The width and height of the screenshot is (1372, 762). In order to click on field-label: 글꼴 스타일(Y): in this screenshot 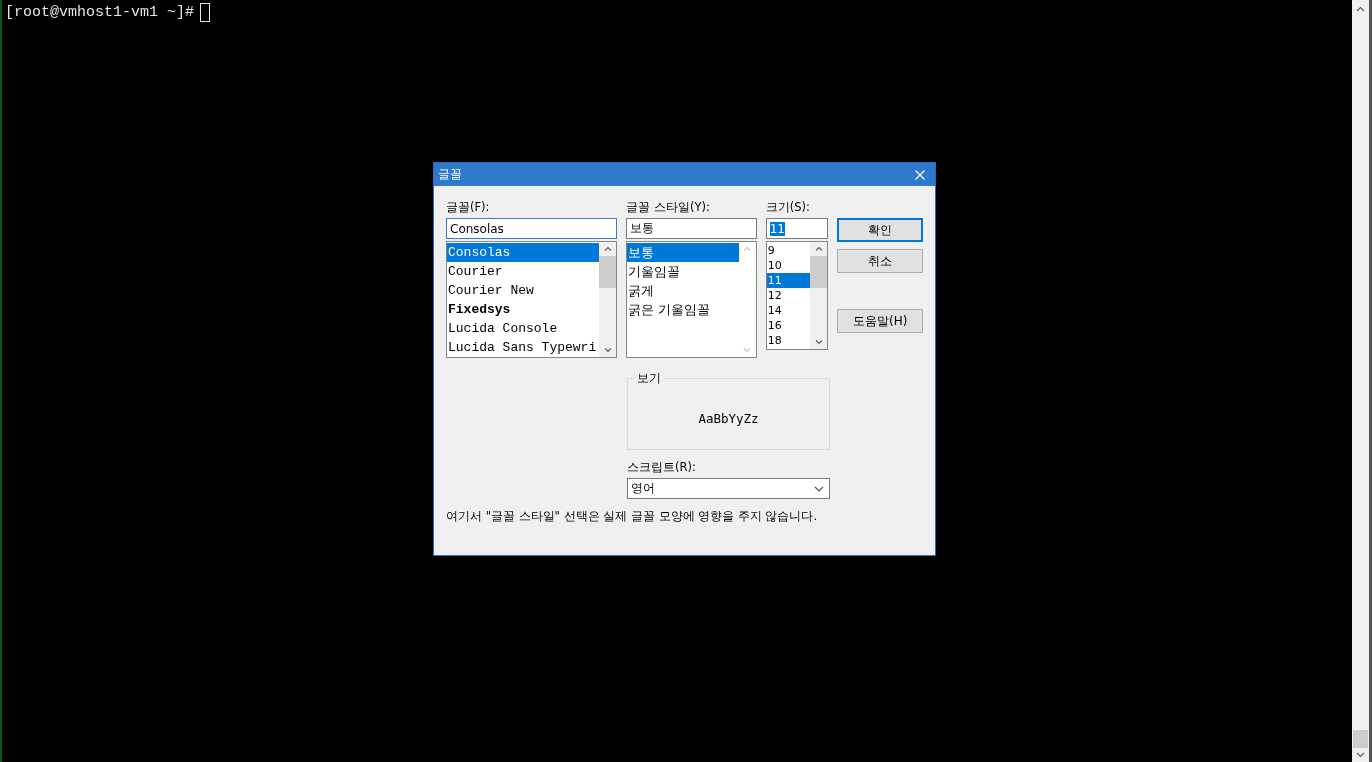, I will do `click(668, 207)`.